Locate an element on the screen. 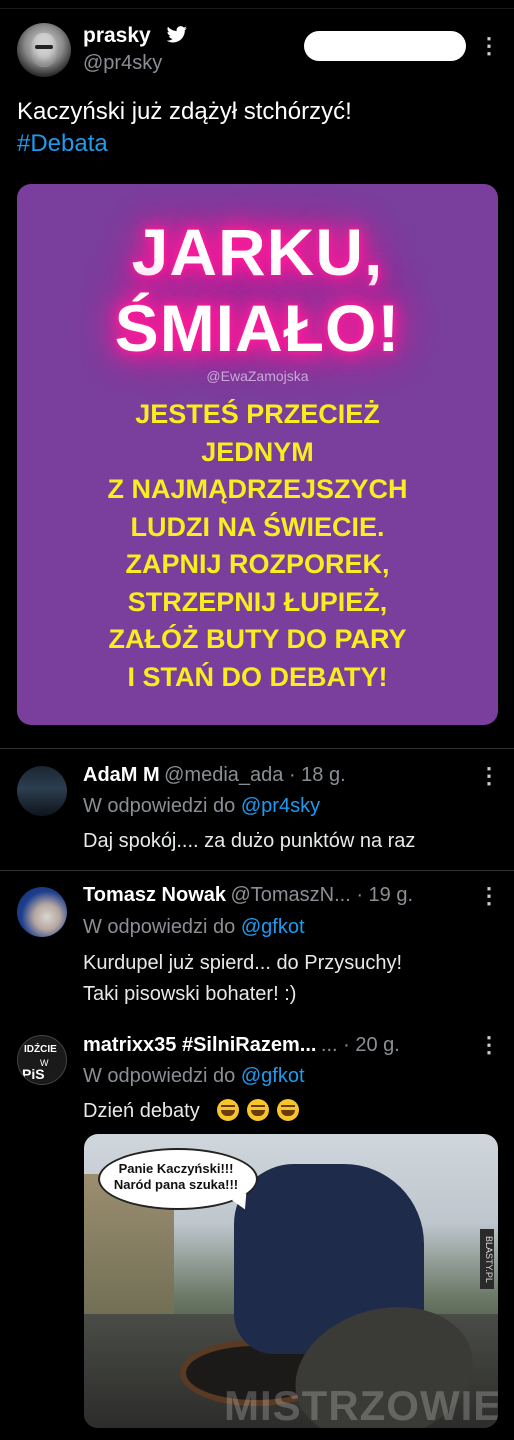  meme-body-line: ZAŁÓŻ BUTY DO PARY is located at coordinates (257, 639).